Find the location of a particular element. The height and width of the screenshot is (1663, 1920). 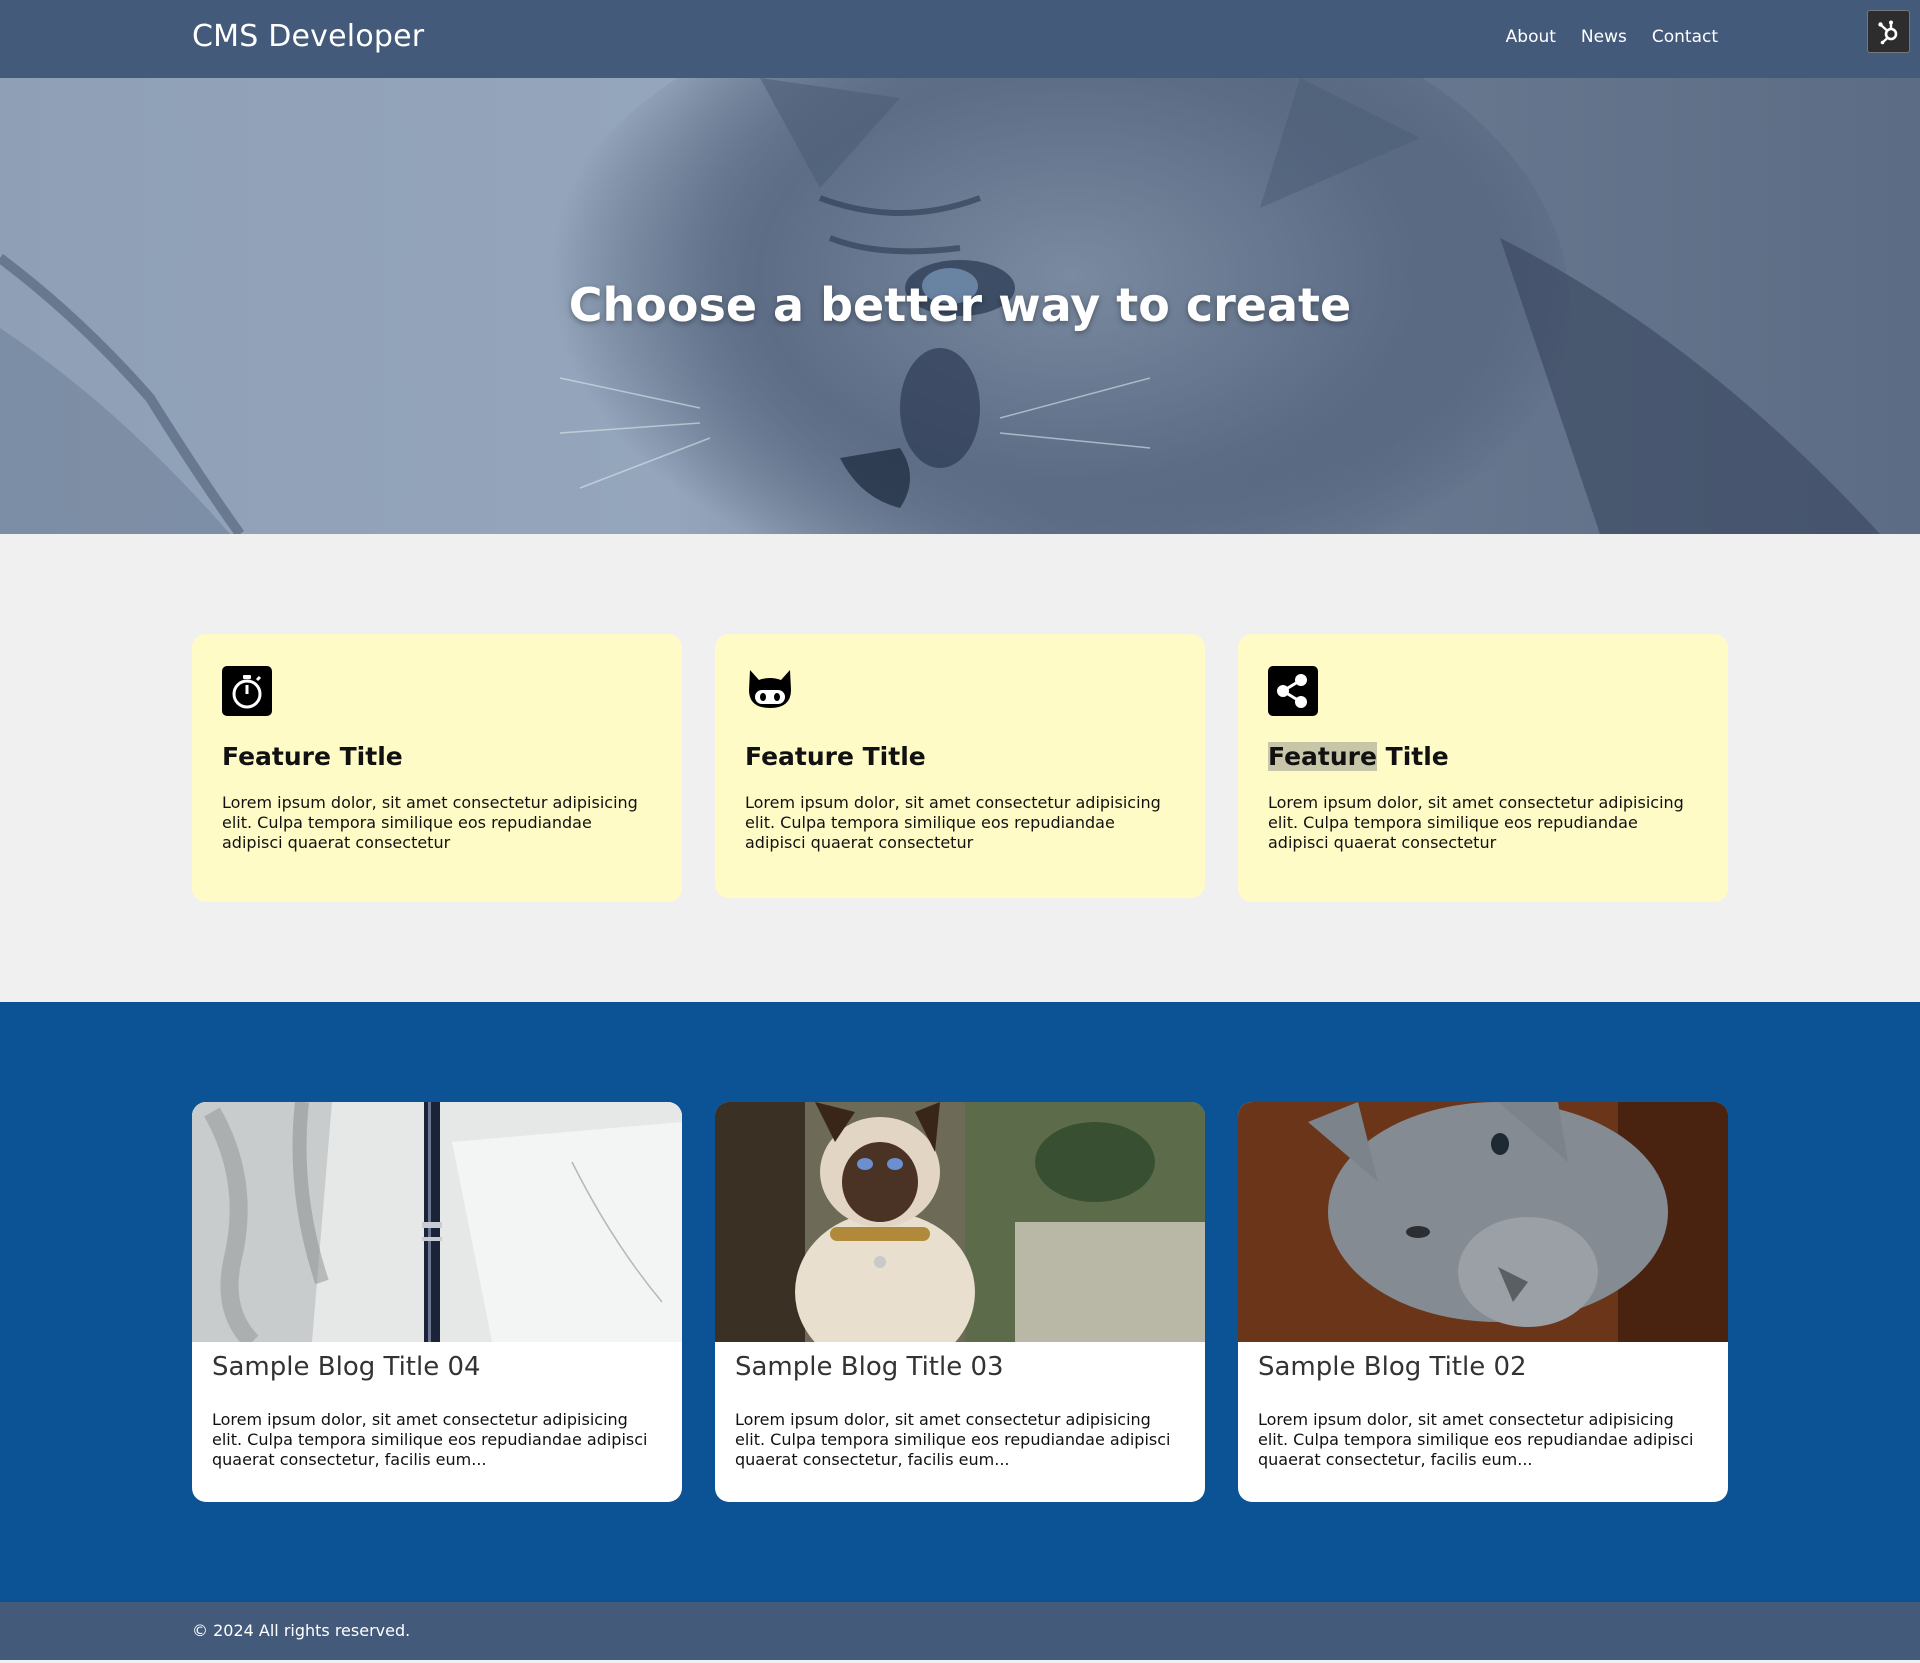

hero-title: Choose a better way to create is located at coordinates (960, 305).